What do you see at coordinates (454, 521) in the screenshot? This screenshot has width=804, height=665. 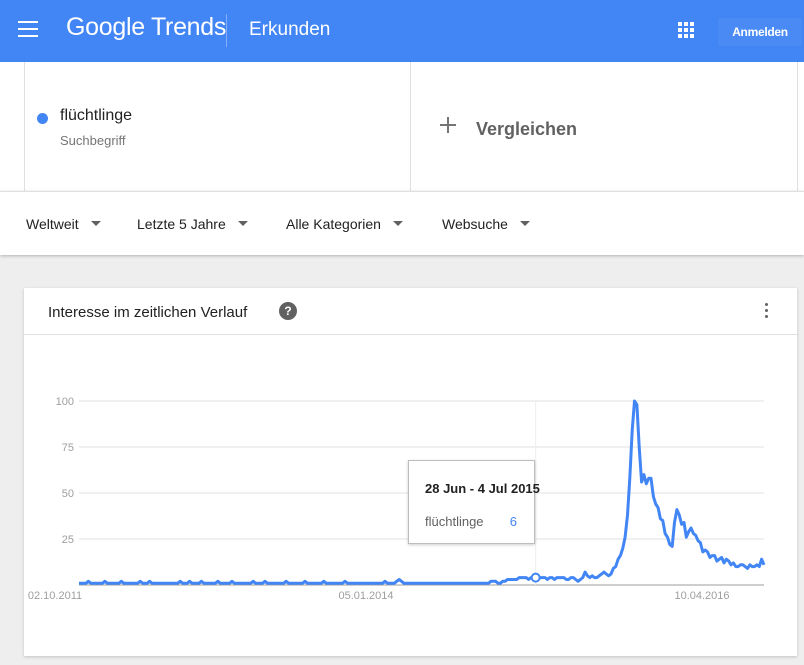 I see `tooltip-term: flüchtlinge` at bounding box center [454, 521].